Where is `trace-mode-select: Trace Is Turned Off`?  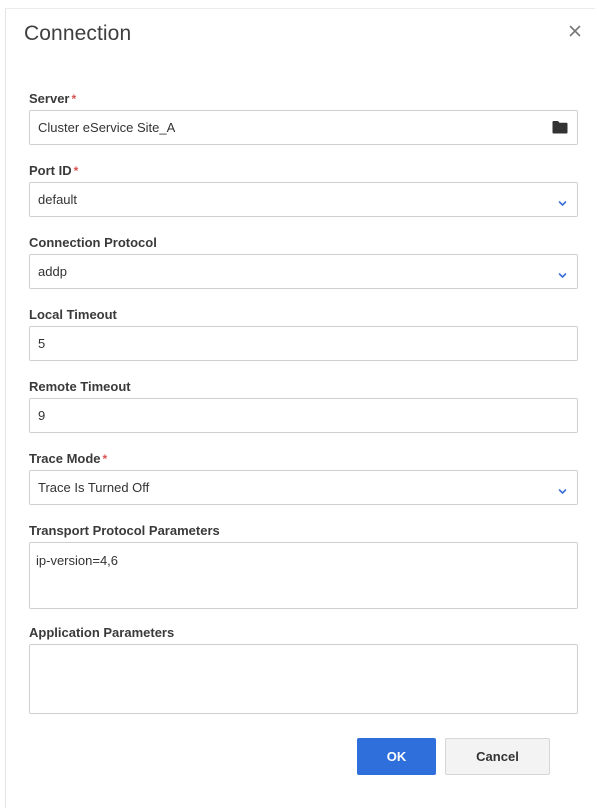 trace-mode-select: Trace Is Turned Off is located at coordinates (303, 487).